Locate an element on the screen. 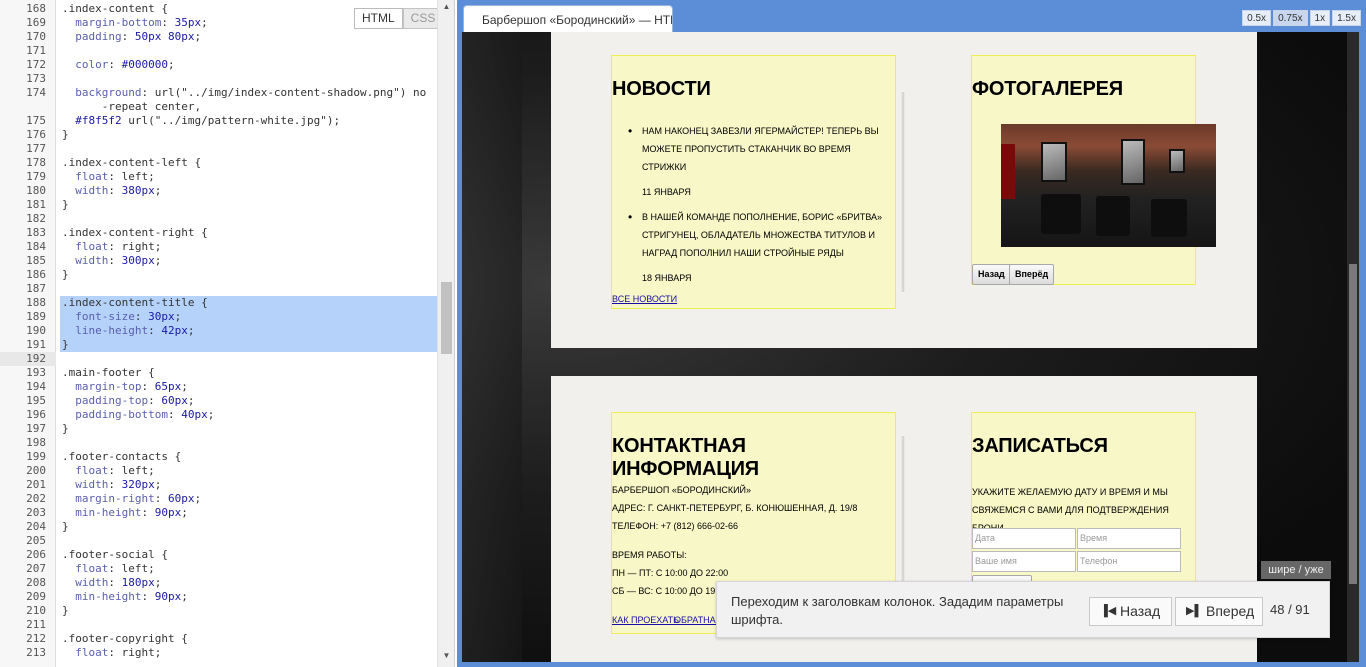  editor-scroll-thumb is located at coordinates (446, 318).